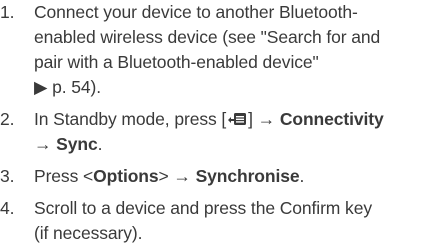  What do you see at coordinates (7, 176) in the screenshot?
I see `step-number: 3.` at bounding box center [7, 176].